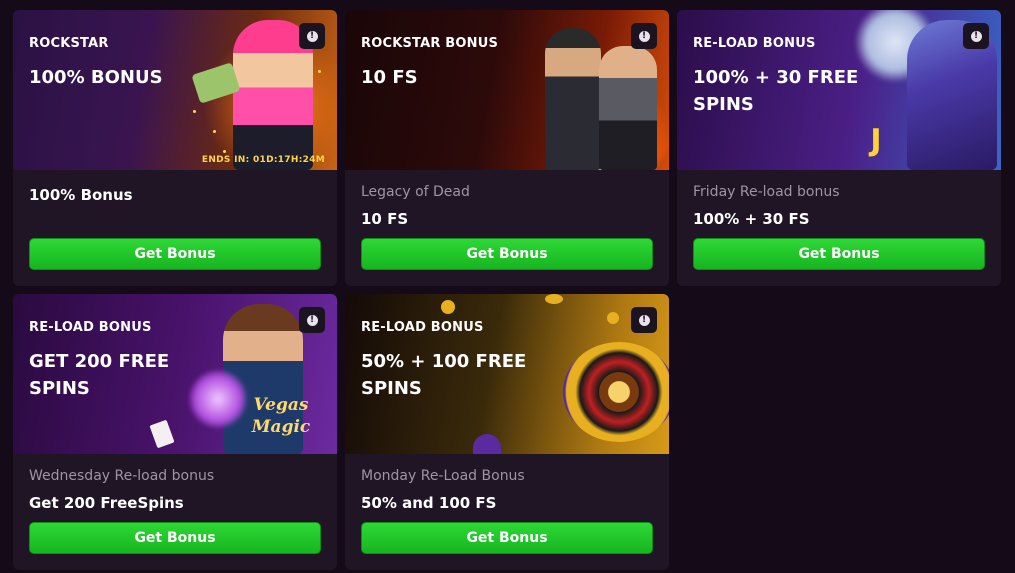 This screenshot has width=1015, height=573. Describe the element at coordinates (106, 503) in the screenshot. I see `bonus-title: Get 200 FreeSpins` at that location.